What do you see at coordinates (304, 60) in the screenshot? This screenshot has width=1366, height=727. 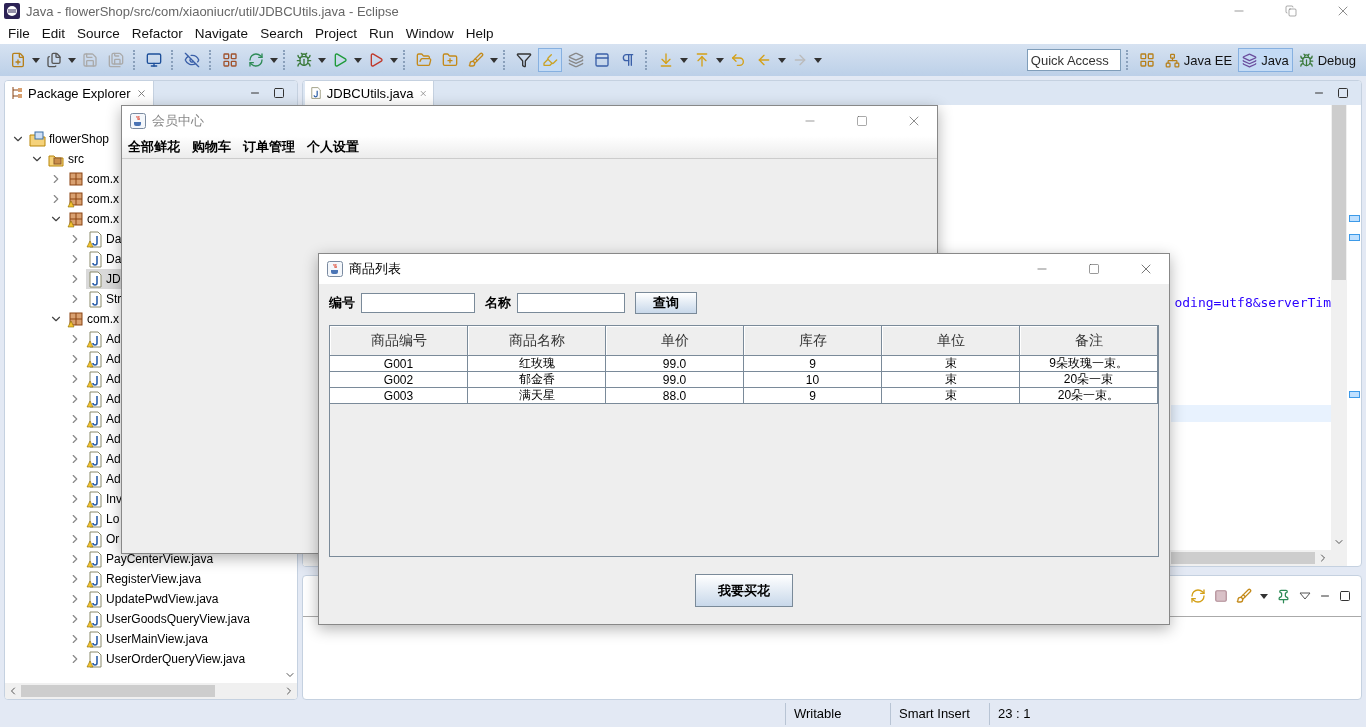 I see `bug-icon` at bounding box center [304, 60].